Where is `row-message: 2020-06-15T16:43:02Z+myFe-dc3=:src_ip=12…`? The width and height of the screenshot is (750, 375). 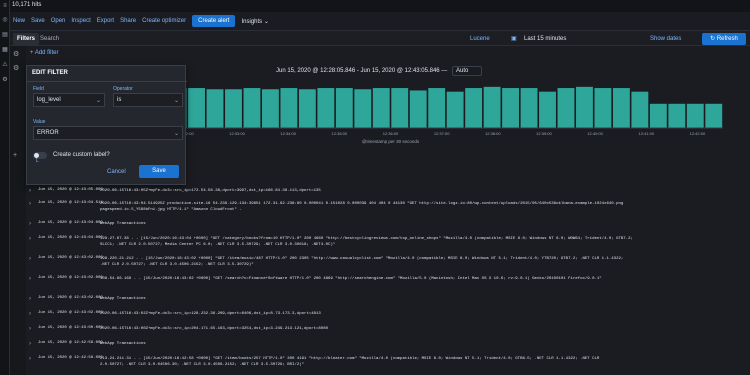 row-message: 2020-06-15T16:43:02Z+myFe-dc3=:src_ip=12… is located at coordinates (425, 314).